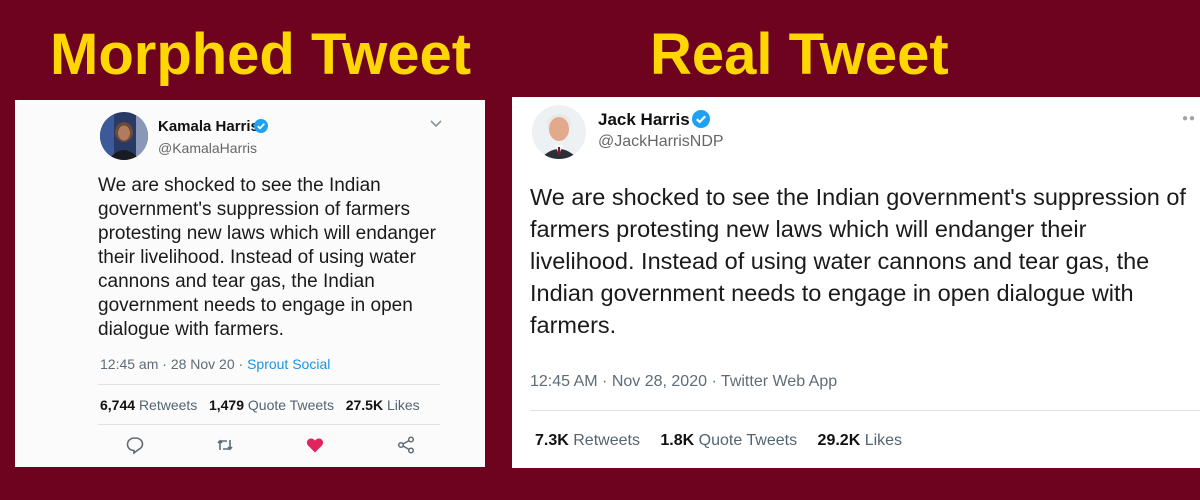  Describe the element at coordinates (315, 447) in the screenshot. I see `like-icon` at that location.